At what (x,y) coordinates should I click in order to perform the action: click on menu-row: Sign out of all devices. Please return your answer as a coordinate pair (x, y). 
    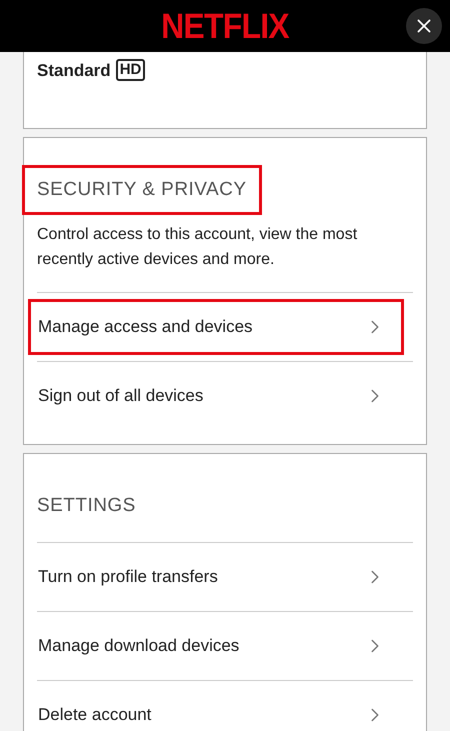
    Looking at the image, I should click on (216, 396).